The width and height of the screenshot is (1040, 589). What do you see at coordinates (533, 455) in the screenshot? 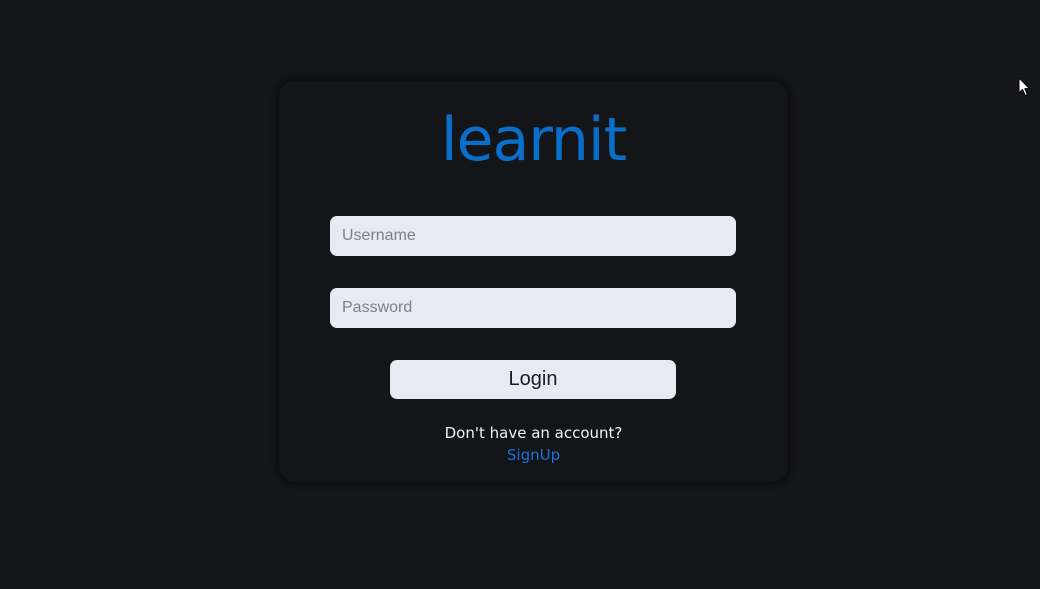
I see `signup-link: SignUp` at bounding box center [533, 455].